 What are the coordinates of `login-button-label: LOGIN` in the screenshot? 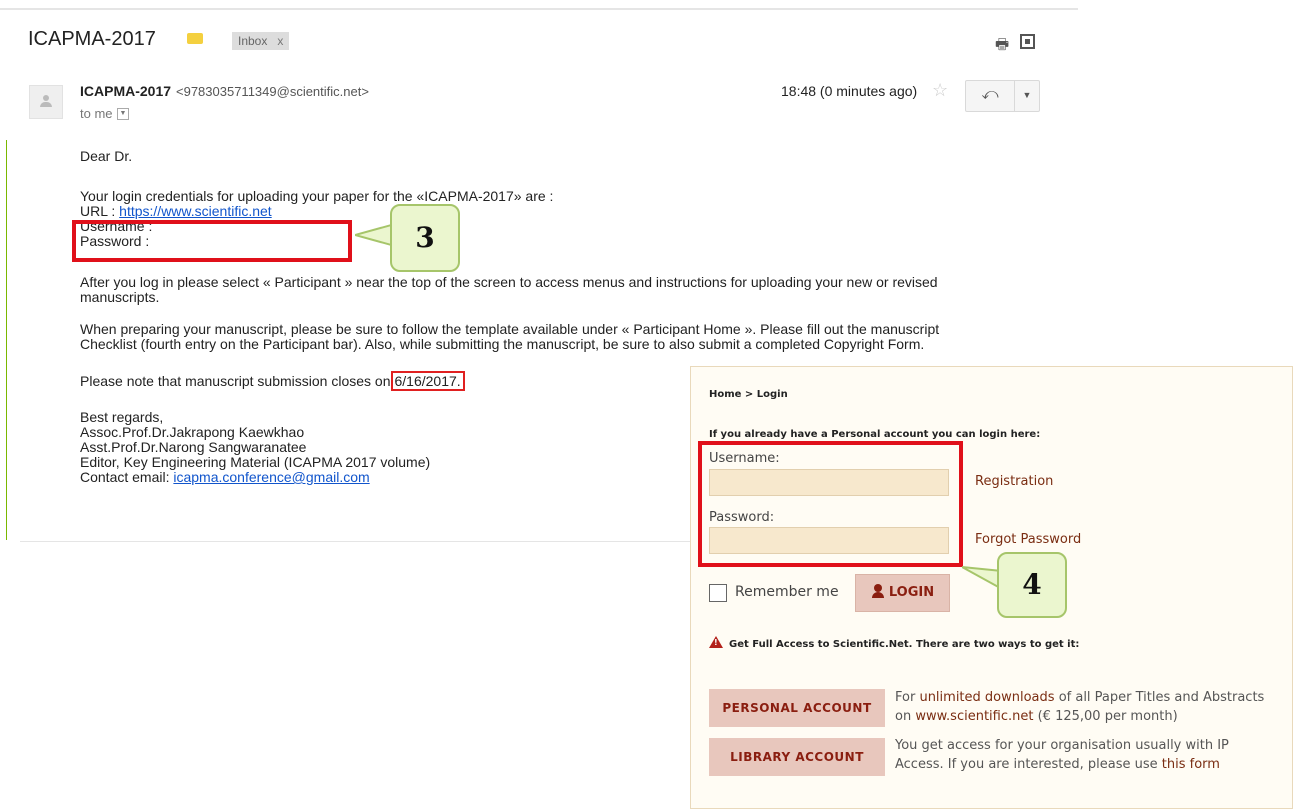 It's located at (911, 592).